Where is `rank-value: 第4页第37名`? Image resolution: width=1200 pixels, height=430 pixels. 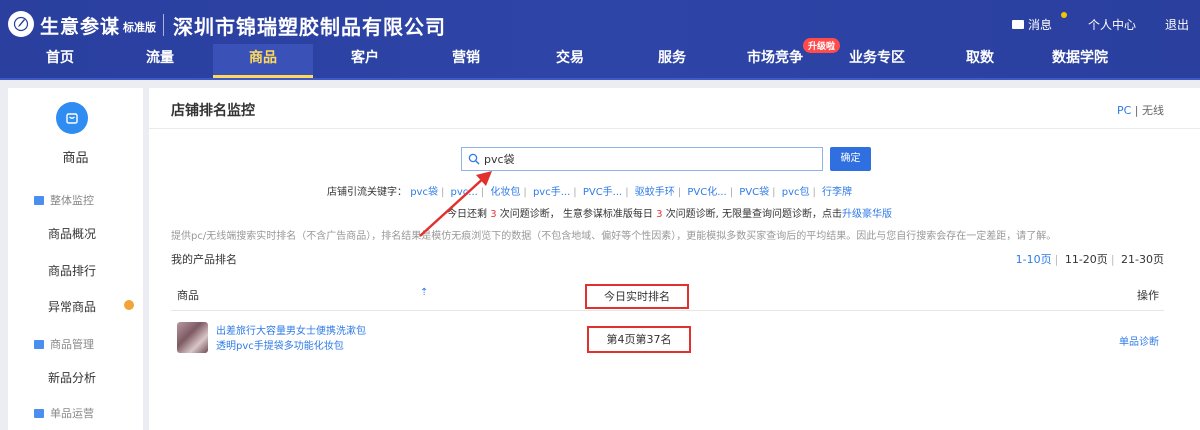
rank-value: 第4页第37名 is located at coordinates (639, 339).